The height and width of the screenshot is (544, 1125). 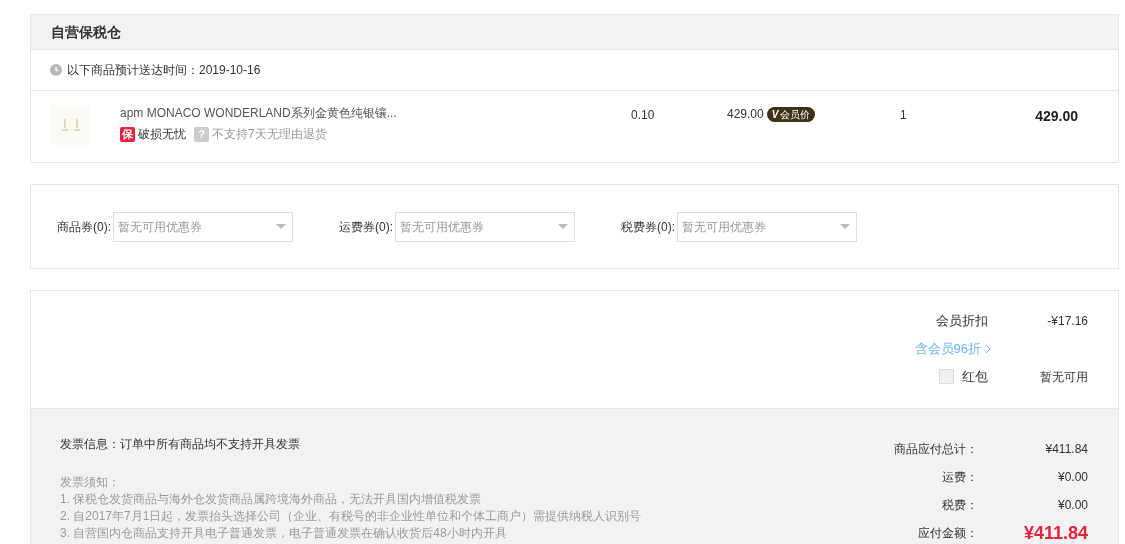 I want to click on tag-label: 不支持7天无理由退货, so click(x=269, y=134).